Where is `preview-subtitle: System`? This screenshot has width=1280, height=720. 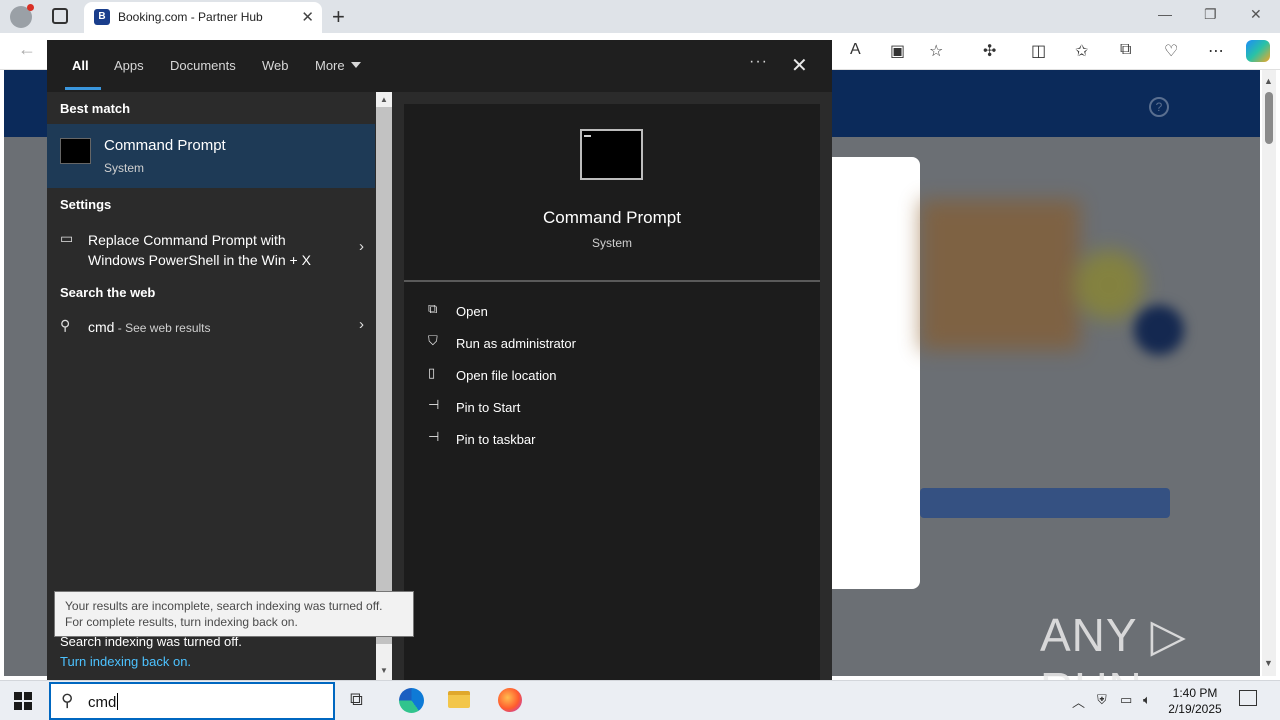 preview-subtitle: System is located at coordinates (611, 243).